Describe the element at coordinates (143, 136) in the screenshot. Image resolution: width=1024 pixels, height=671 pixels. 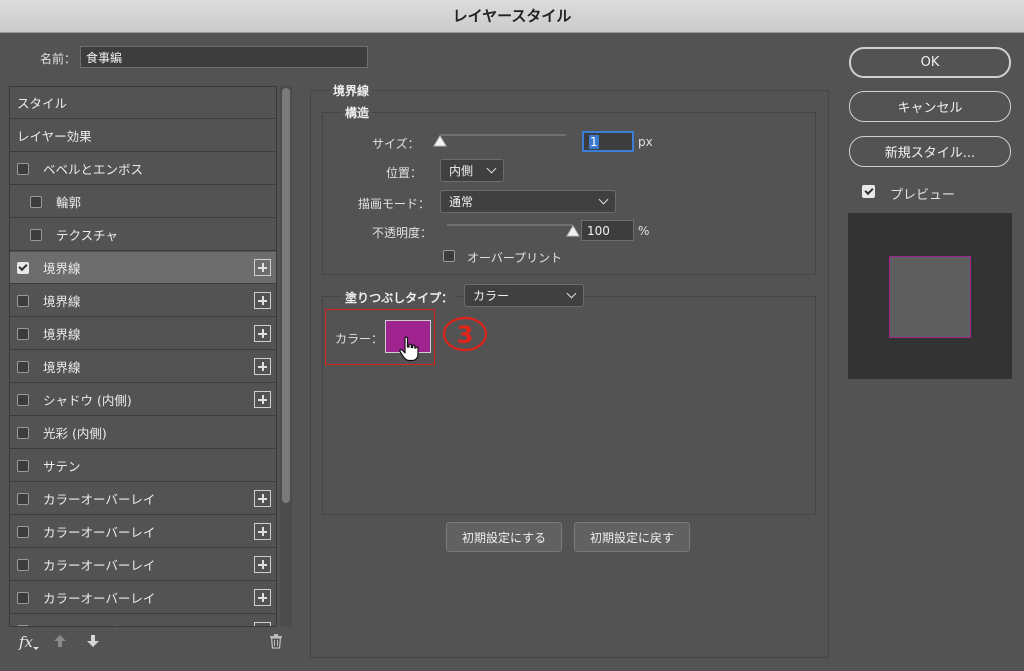
I see `style-list-item: レイヤー効果` at that location.